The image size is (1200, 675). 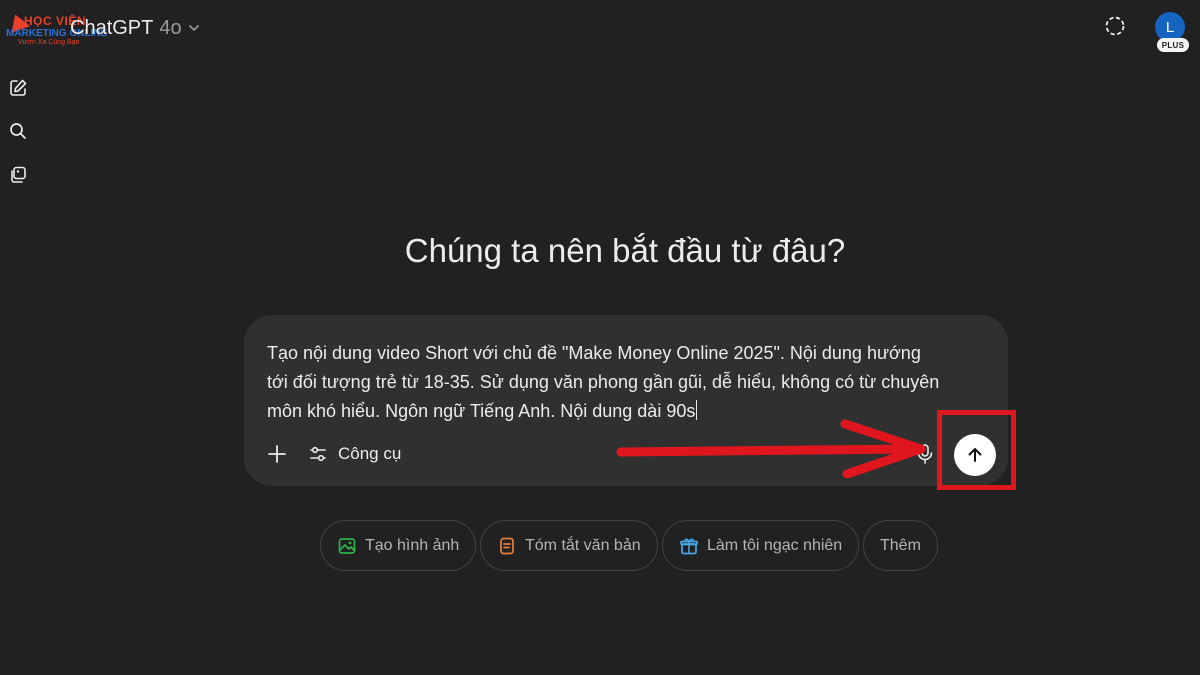 I want to click on chip-label: Làm tôi ngạc nhiên, so click(x=775, y=545).